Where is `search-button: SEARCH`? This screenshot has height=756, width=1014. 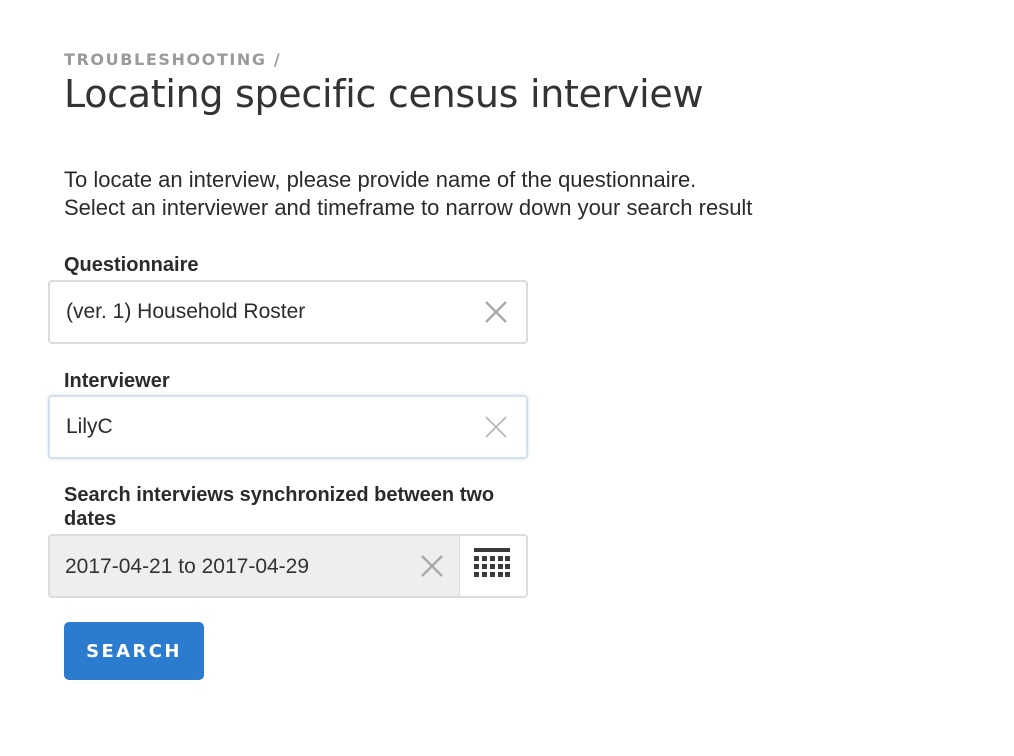 search-button: SEARCH is located at coordinates (134, 651).